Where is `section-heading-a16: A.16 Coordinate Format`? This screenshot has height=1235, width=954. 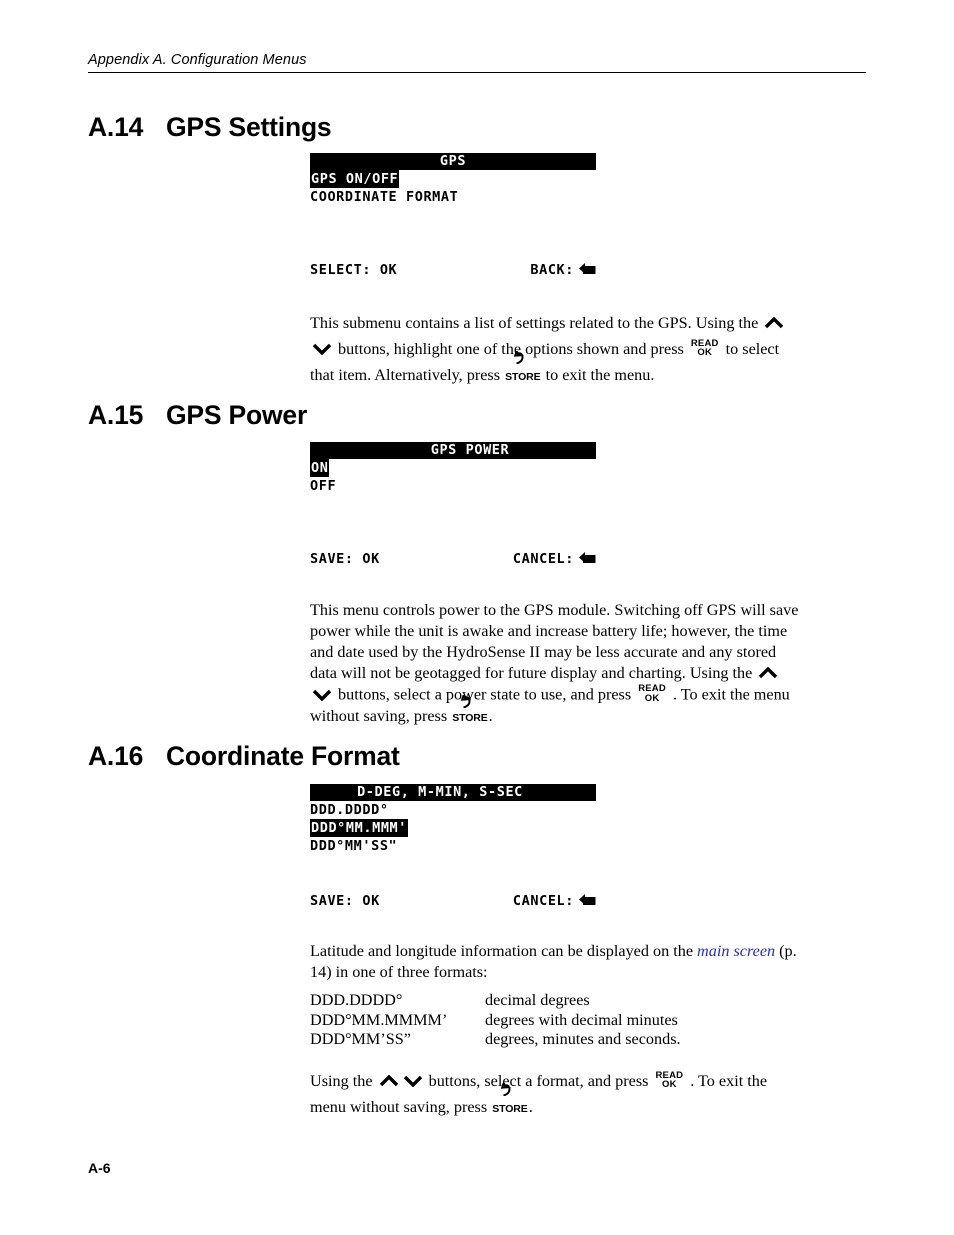
section-heading-a16: A.16 Coordinate Format is located at coordinates (244, 756).